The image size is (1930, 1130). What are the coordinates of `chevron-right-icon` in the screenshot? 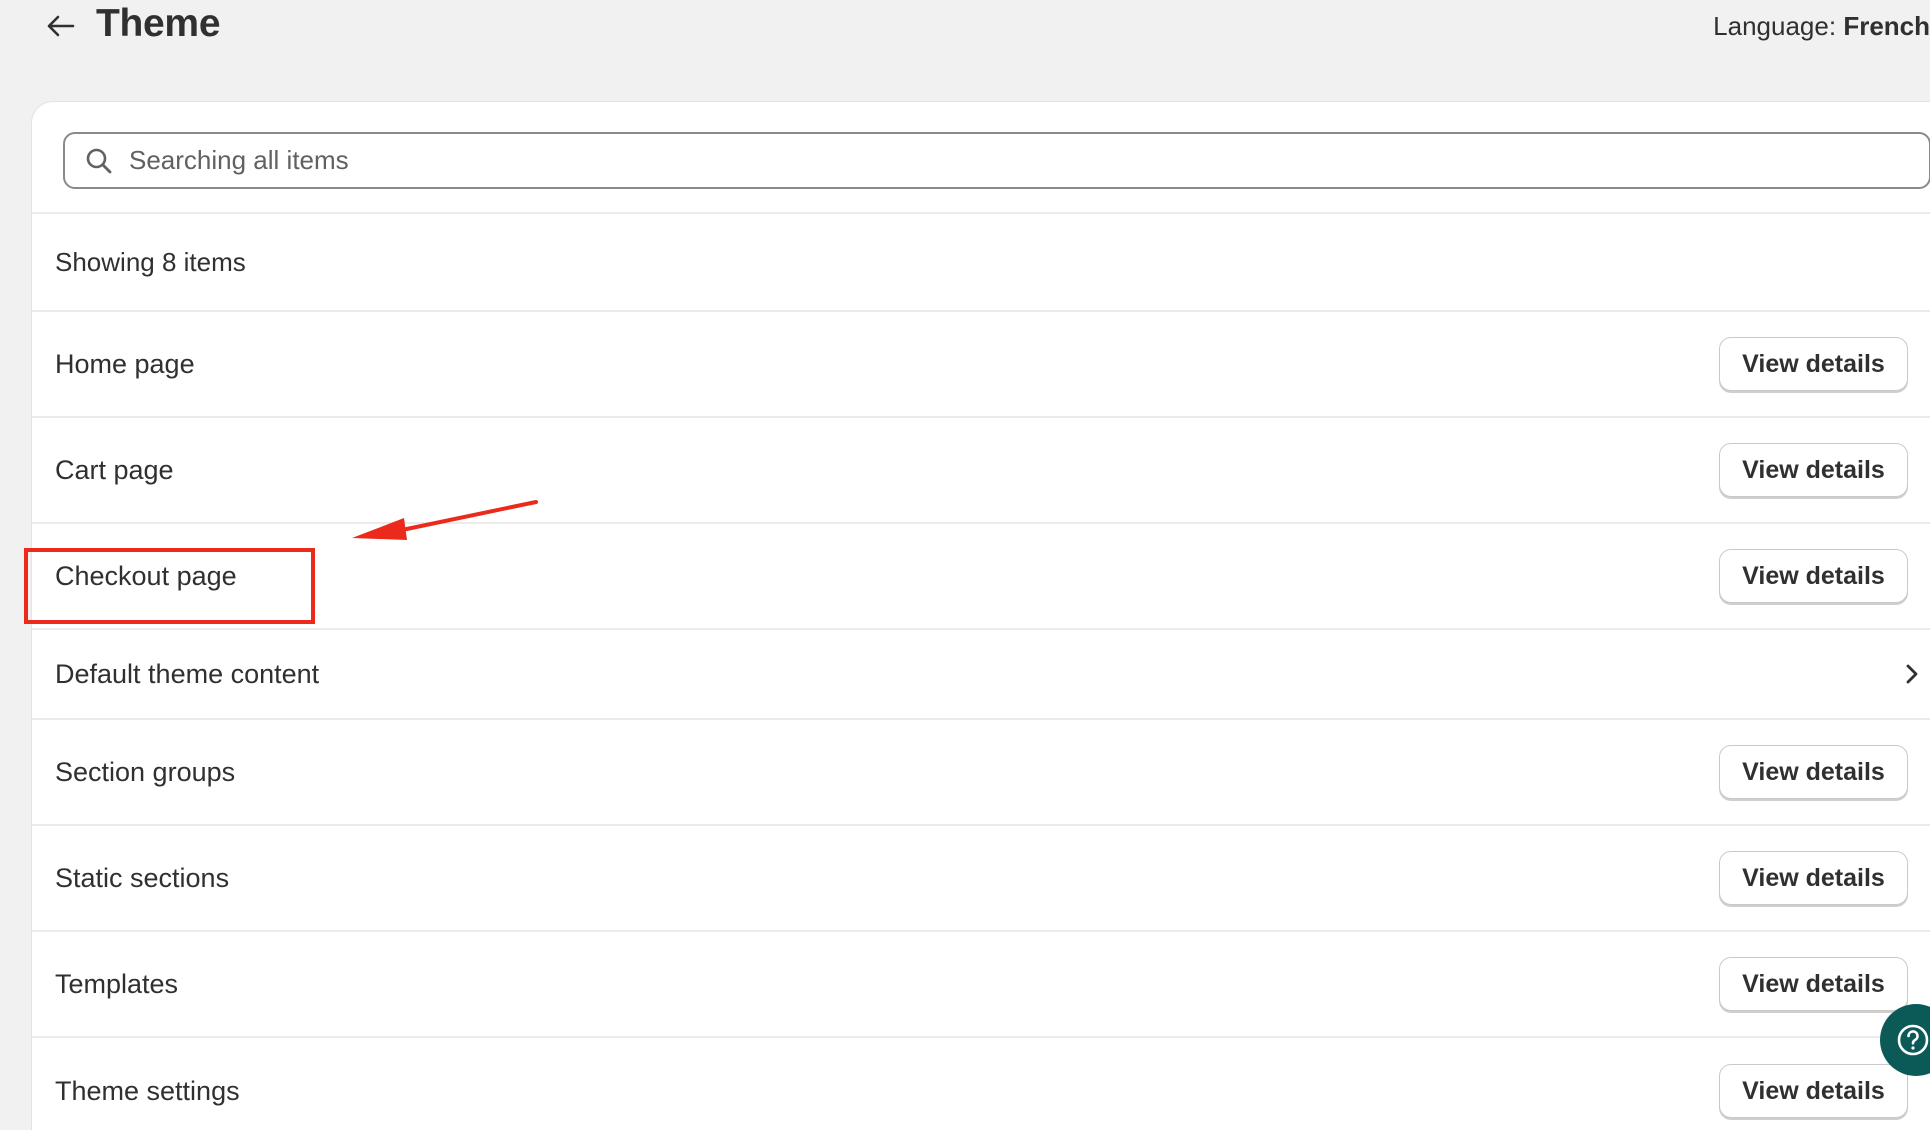 It's located at (1912, 674).